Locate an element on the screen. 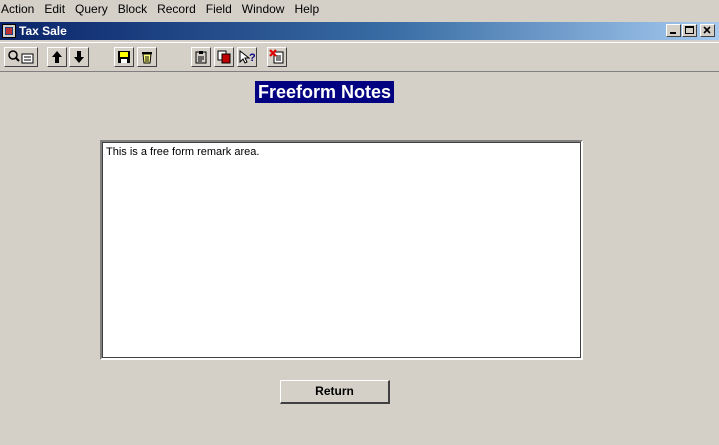 Image resolution: width=719 pixels, height=445 pixels. app-icon is located at coordinates (9, 31).